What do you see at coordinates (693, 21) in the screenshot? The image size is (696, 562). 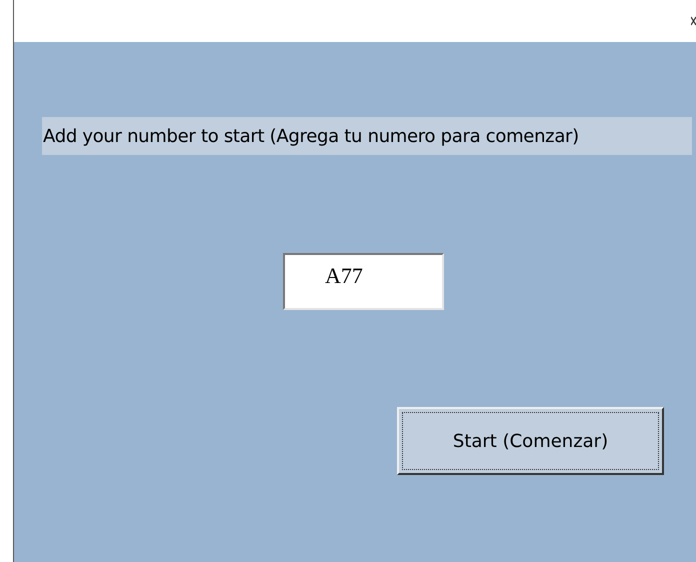 I see `close-icon` at bounding box center [693, 21].